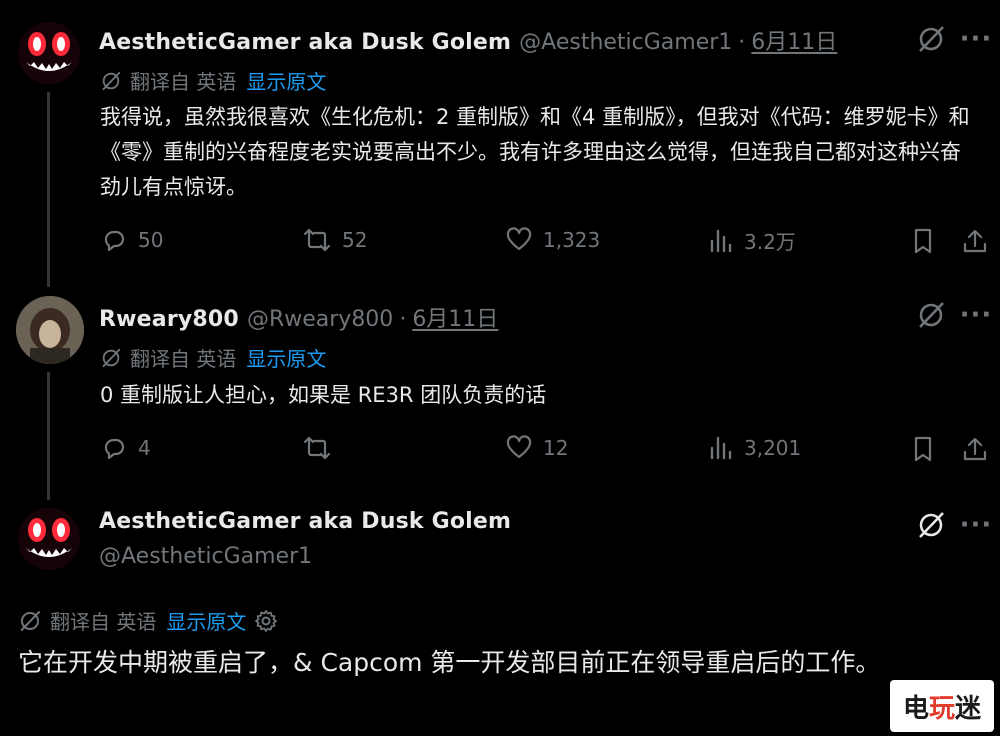 The image size is (1000, 736). I want to click on views-button: 3,201, so click(754, 448).